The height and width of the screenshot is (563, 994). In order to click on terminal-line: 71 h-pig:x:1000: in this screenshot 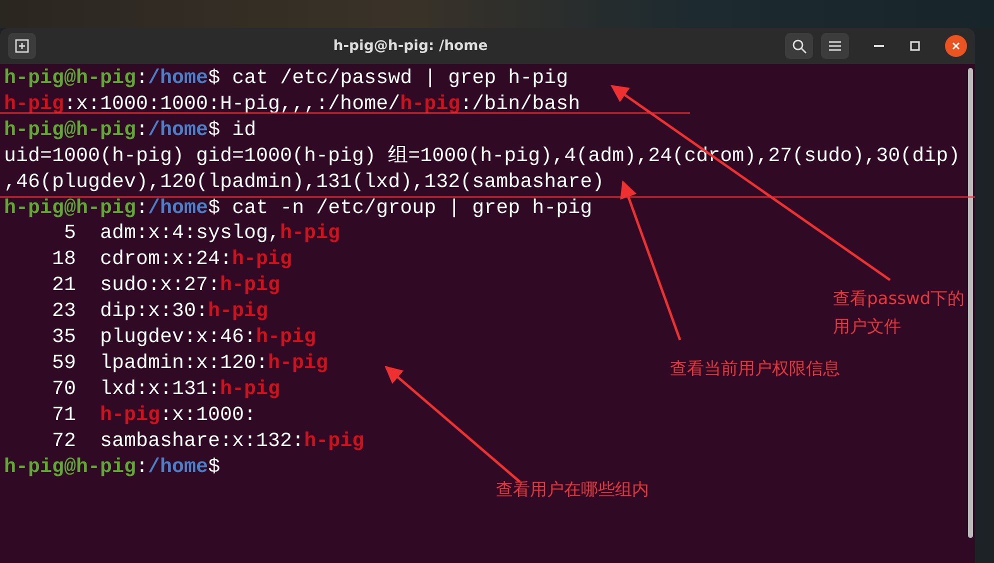, I will do `click(153, 415)`.